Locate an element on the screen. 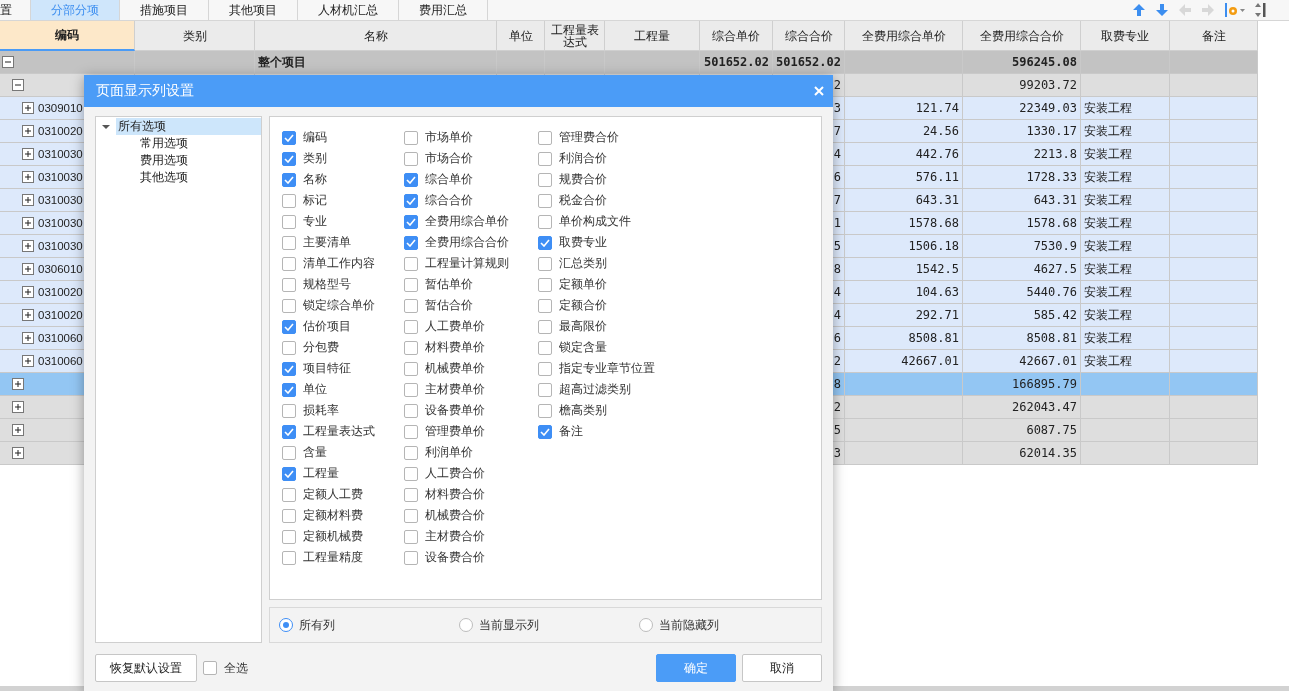 The width and height of the screenshot is (1289, 691). table-row: 整个项目 501652.02 501652.02 596245.08 is located at coordinates (629, 62).